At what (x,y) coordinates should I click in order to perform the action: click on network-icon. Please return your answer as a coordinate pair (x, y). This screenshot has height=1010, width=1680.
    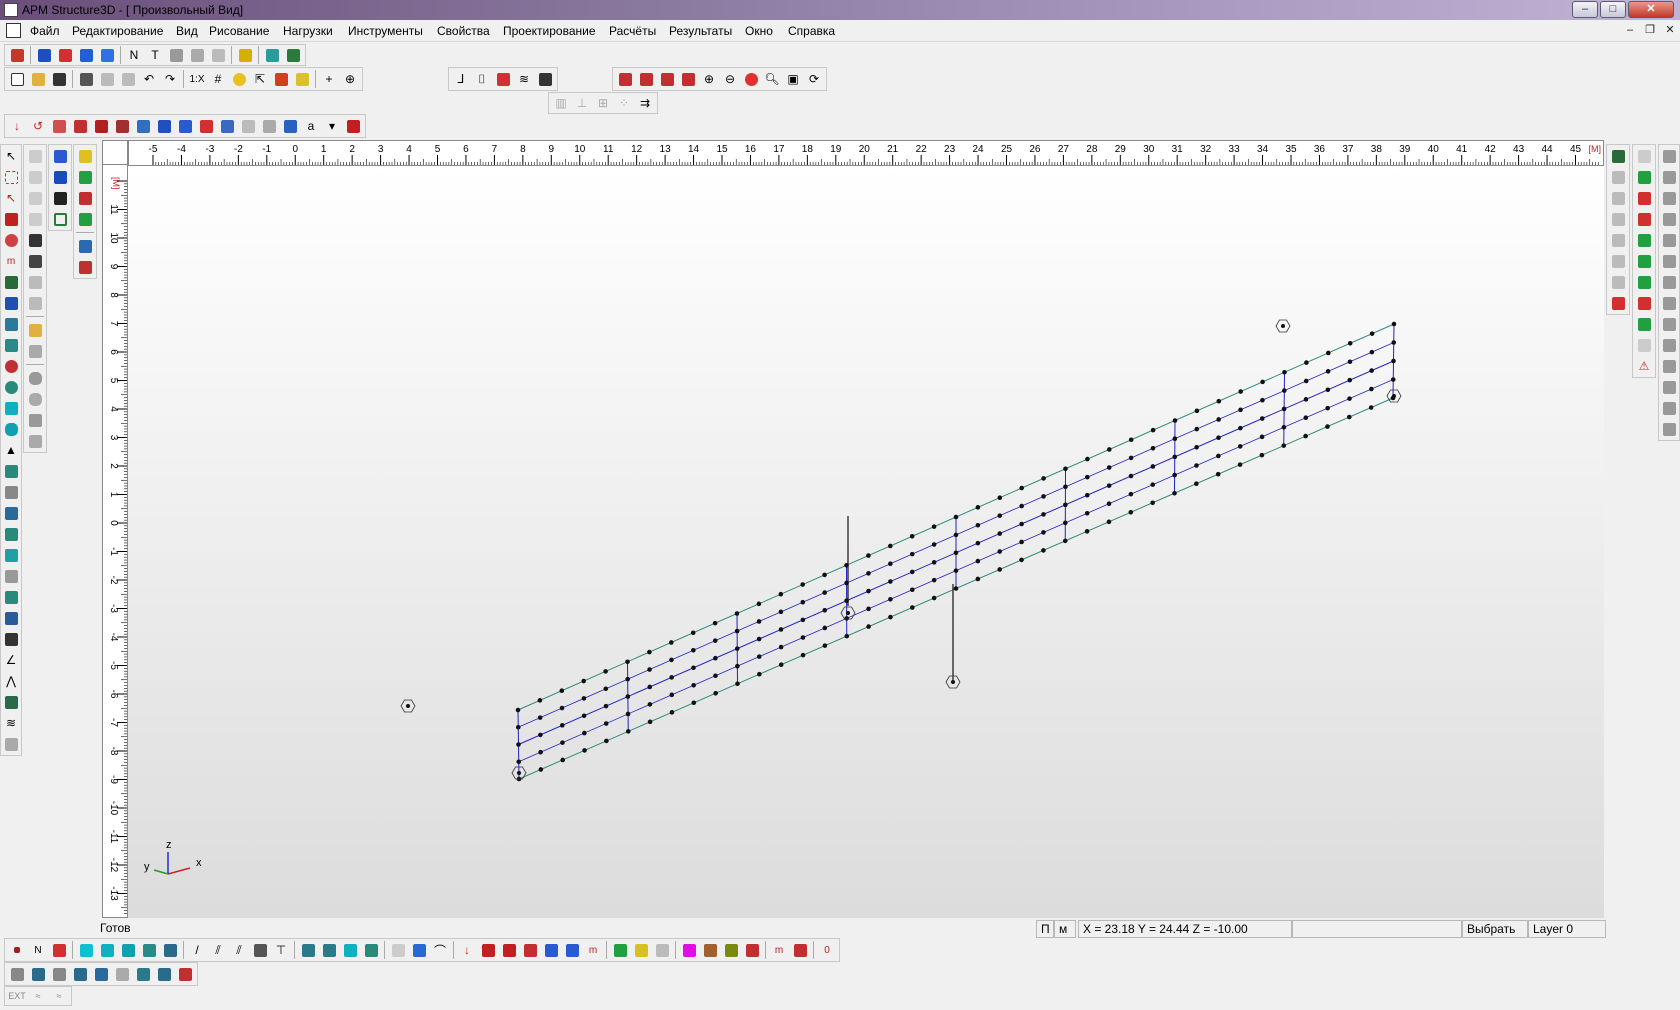
    Looking at the image, I should click on (11, 639).